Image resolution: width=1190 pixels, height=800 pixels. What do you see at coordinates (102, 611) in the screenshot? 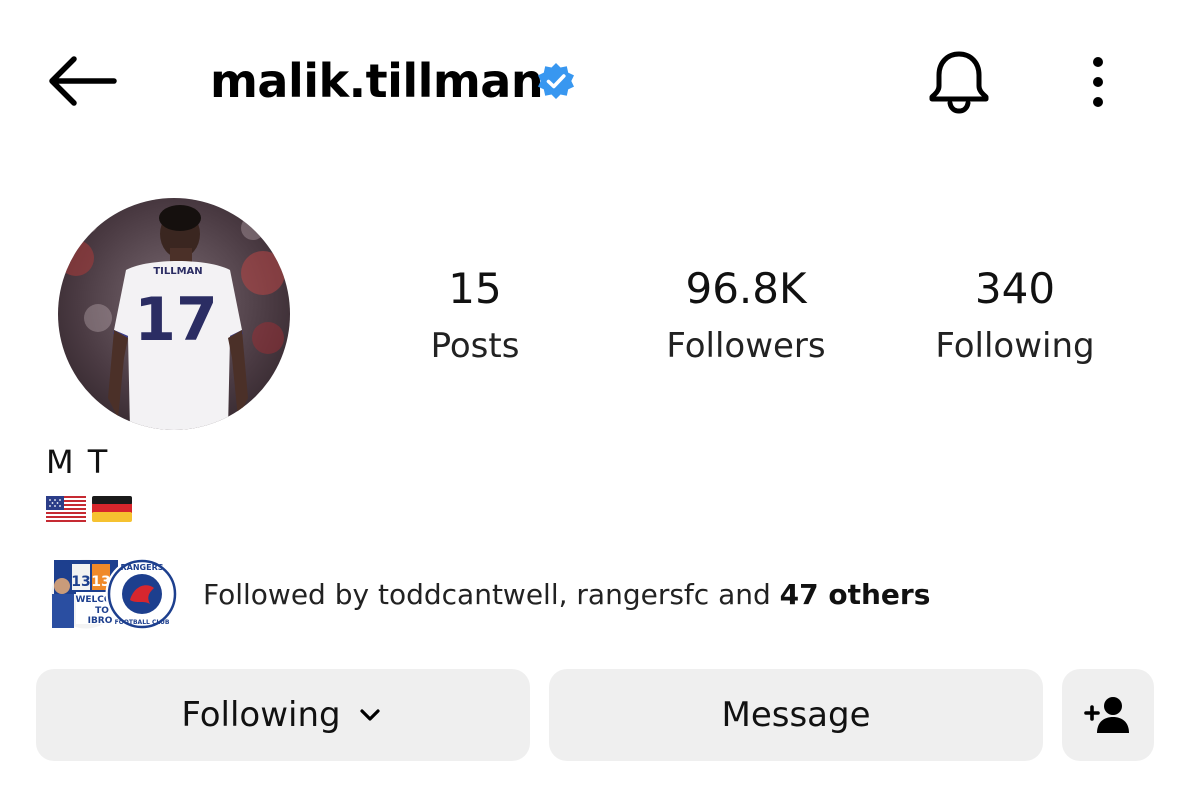
I see `avatar-1-text-d: TO` at bounding box center [102, 611].